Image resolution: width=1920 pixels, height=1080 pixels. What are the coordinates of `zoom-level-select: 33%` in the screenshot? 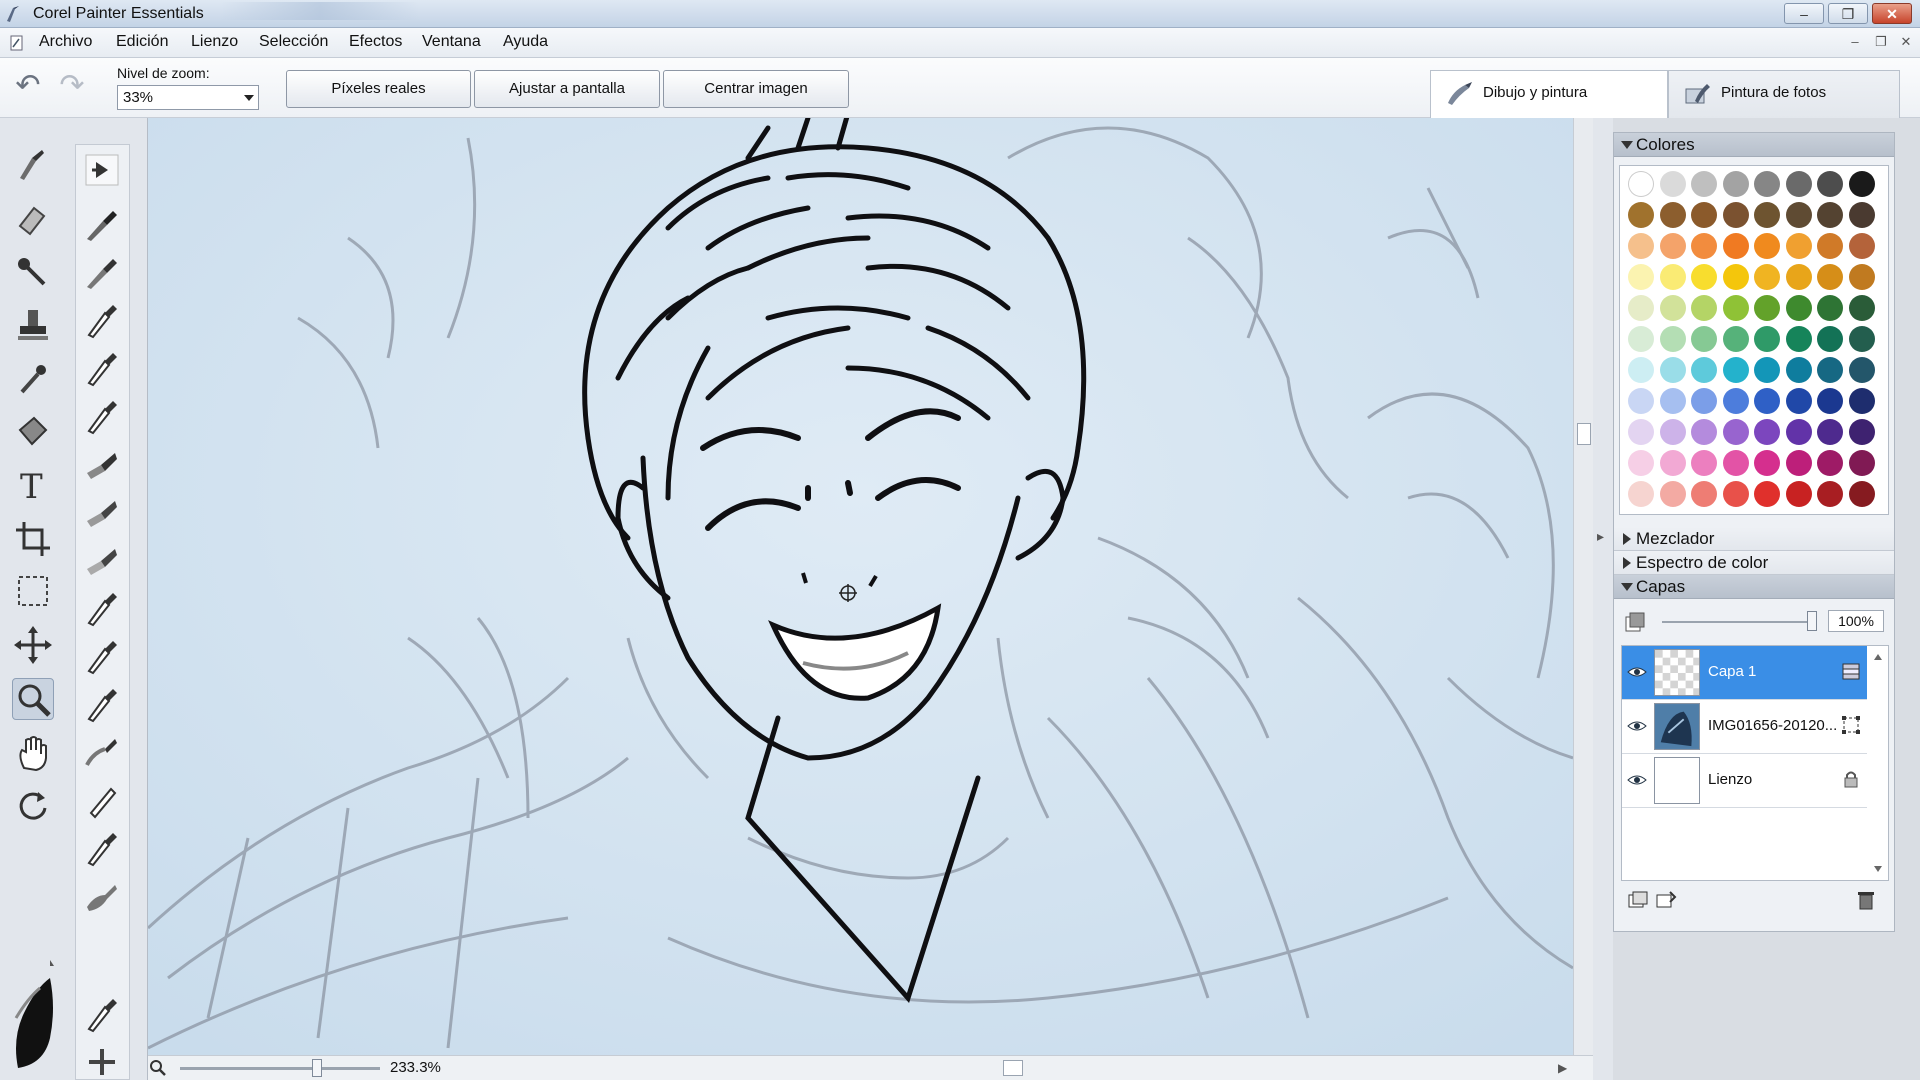 It's located at (188, 97).